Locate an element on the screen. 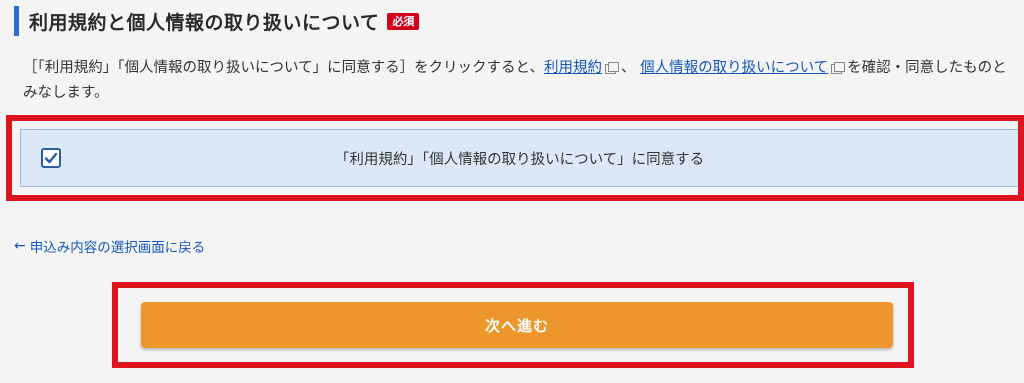  back-to-selection-link: ← 申込み内容の選択画面に戻る is located at coordinates (109, 246).